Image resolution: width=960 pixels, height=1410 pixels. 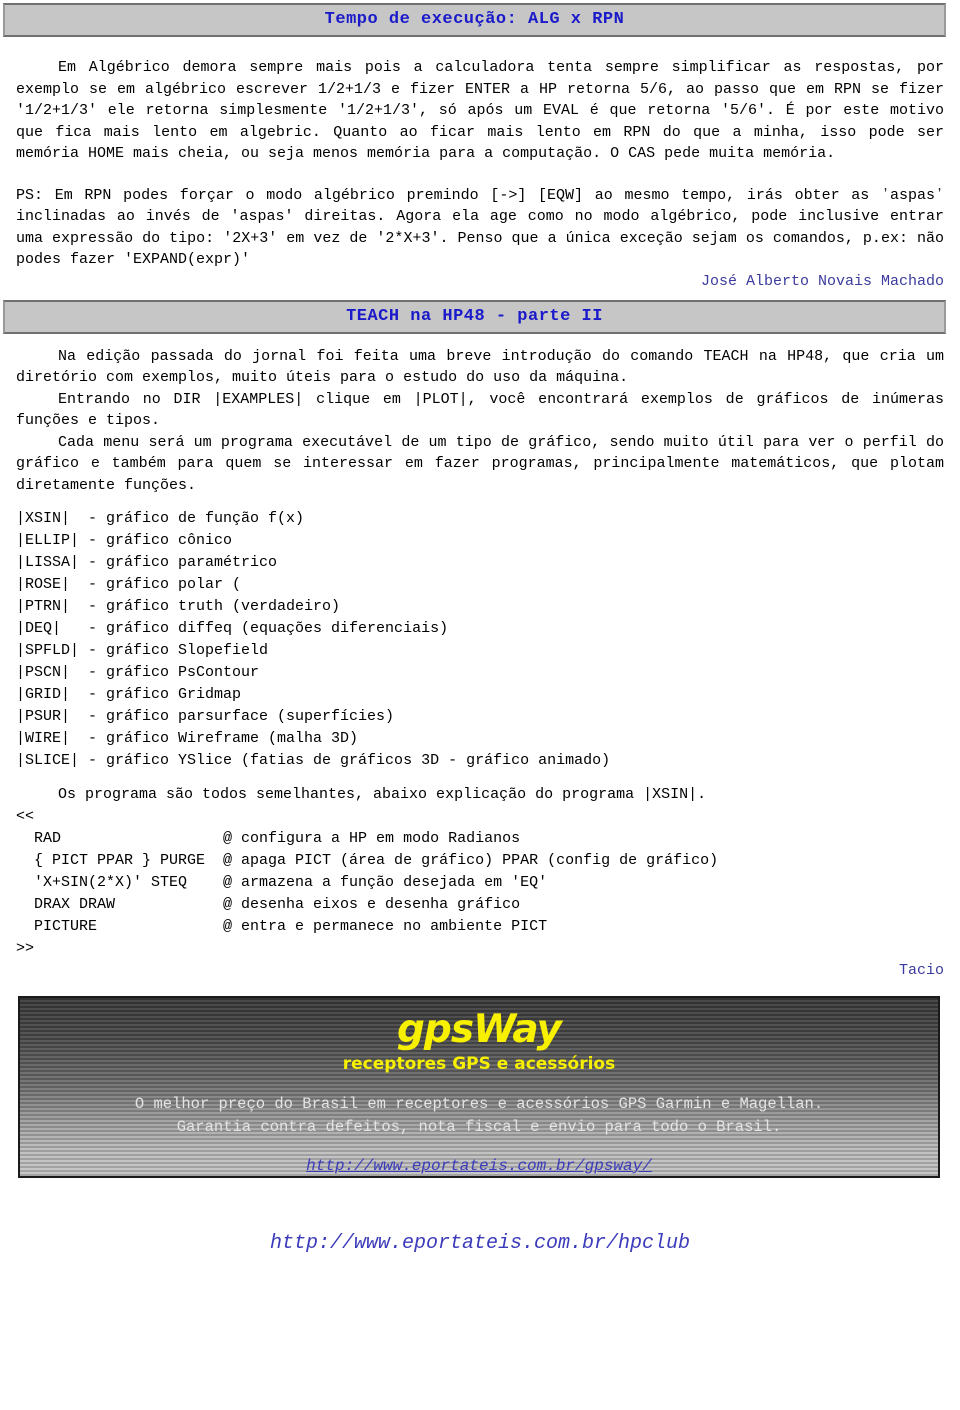 I want to click on section-title-text: TEACH na HP48 - parte II, so click(x=474, y=316).